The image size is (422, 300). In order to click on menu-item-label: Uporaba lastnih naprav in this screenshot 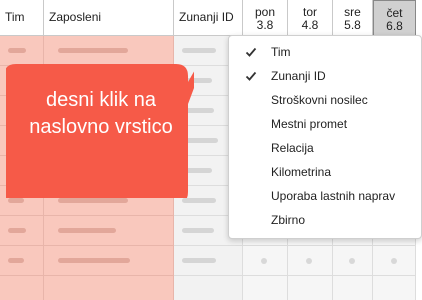, I will do `click(333, 196)`.